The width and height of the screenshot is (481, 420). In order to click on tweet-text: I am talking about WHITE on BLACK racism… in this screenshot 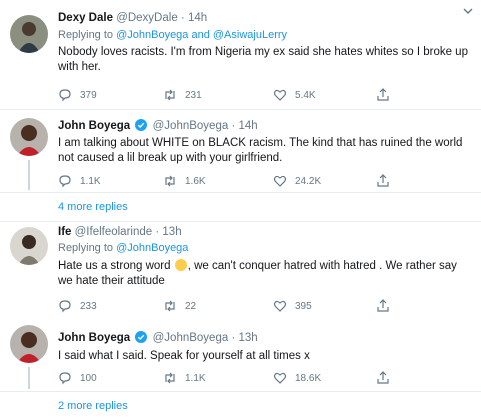, I will do `click(260, 150)`.